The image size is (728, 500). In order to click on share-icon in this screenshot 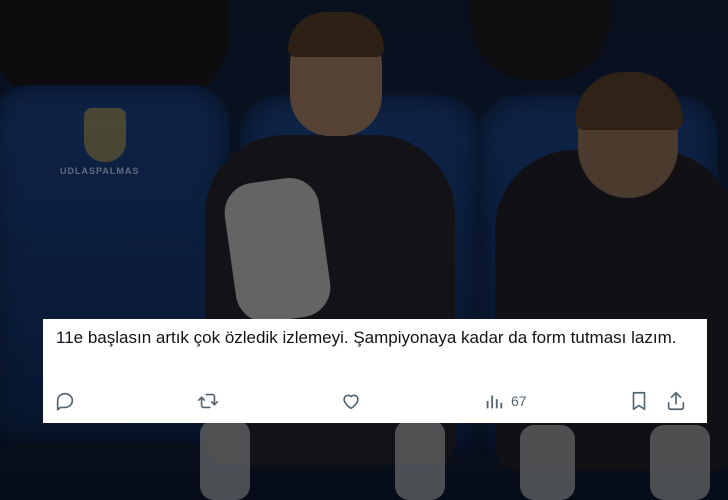, I will do `click(676, 401)`.